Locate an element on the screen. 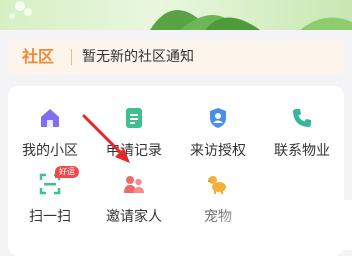 The height and width of the screenshot is (256, 352). menu-item-application-records: 申请记录 is located at coordinates (134, 141).